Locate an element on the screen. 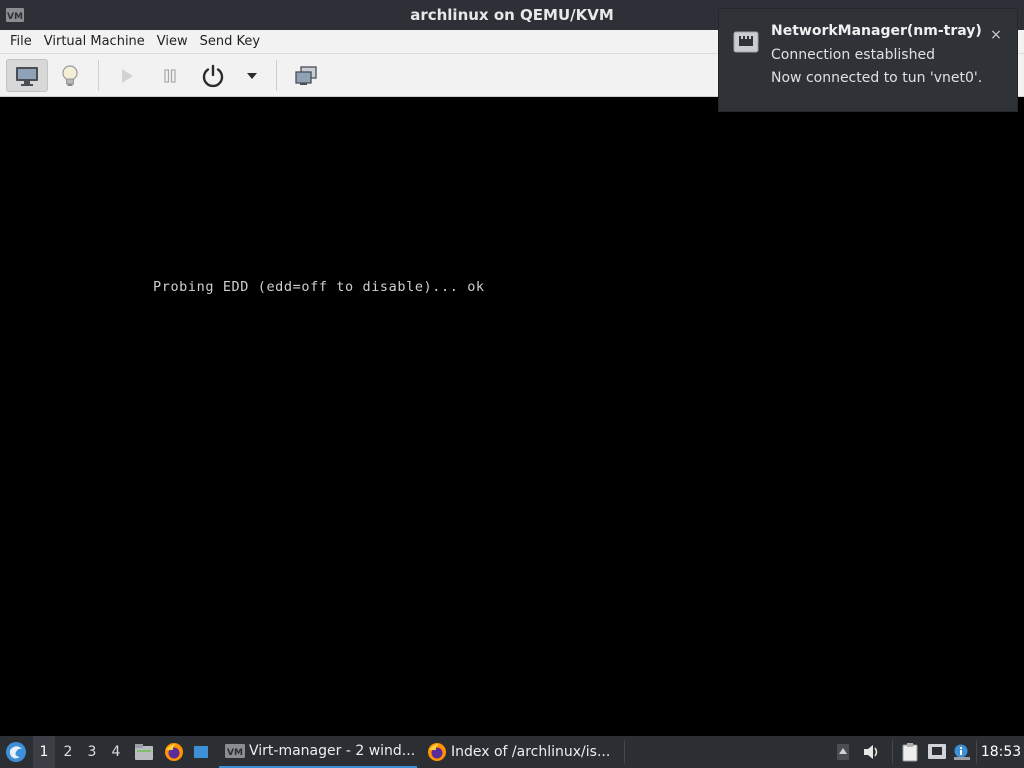 The image size is (1024, 768). details-view-button is located at coordinates (70, 75).